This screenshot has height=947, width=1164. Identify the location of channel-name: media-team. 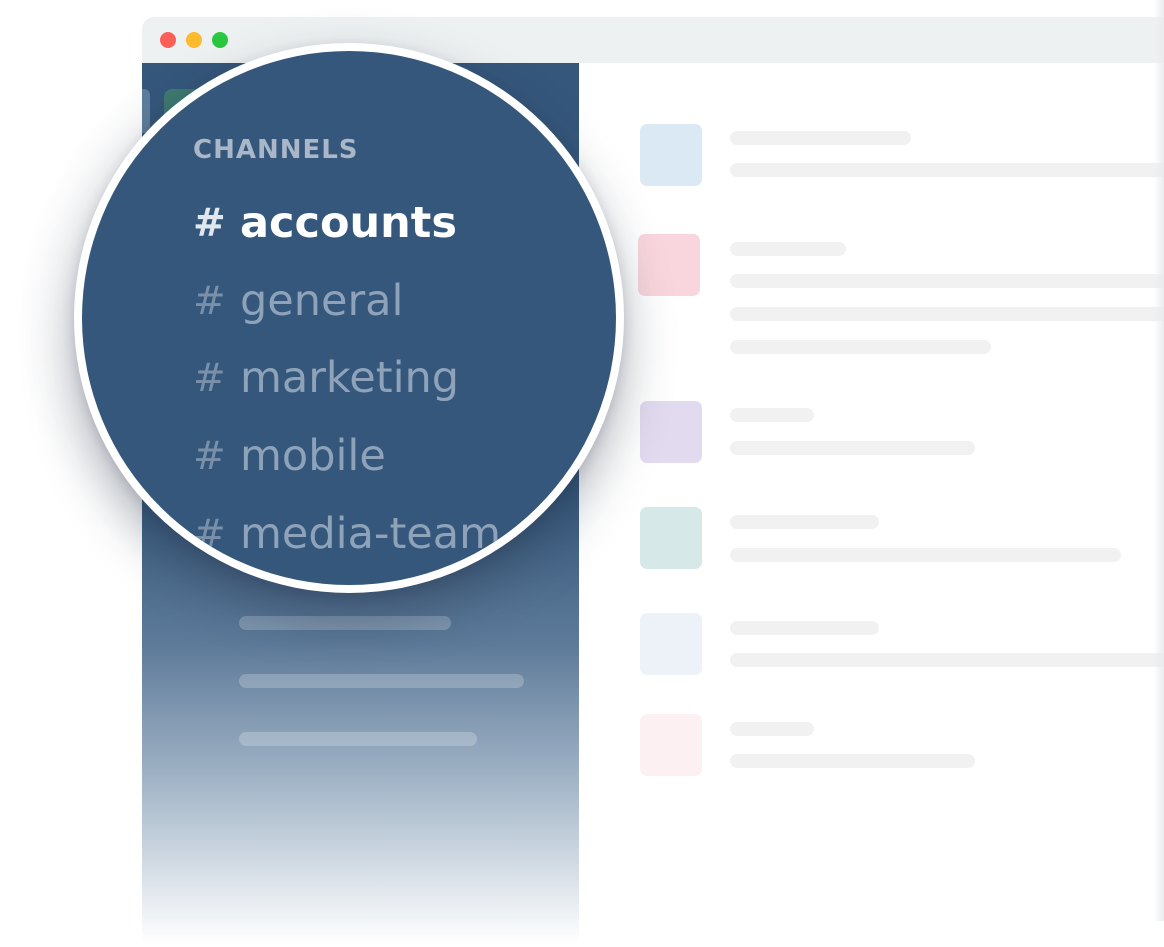
(371, 534).